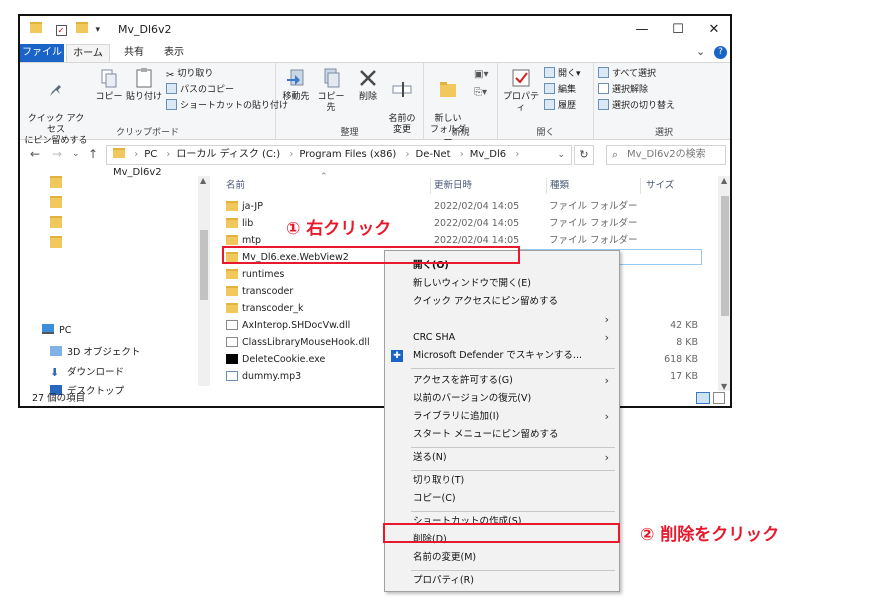 The height and width of the screenshot is (601, 872). I want to click on invert-selection-button: 選択の切り替え, so click(636, 106).